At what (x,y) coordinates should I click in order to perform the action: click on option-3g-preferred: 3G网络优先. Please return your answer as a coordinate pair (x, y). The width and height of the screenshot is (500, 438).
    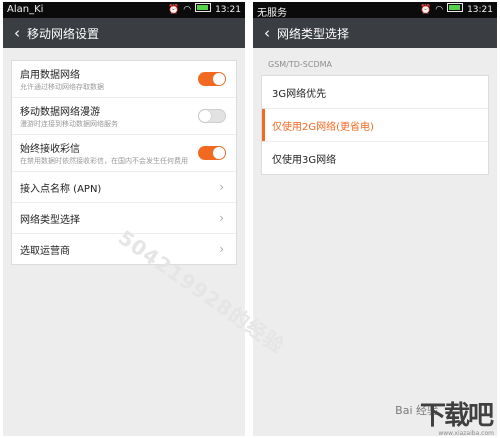
    Looking at the image, I should click on (375, 92).